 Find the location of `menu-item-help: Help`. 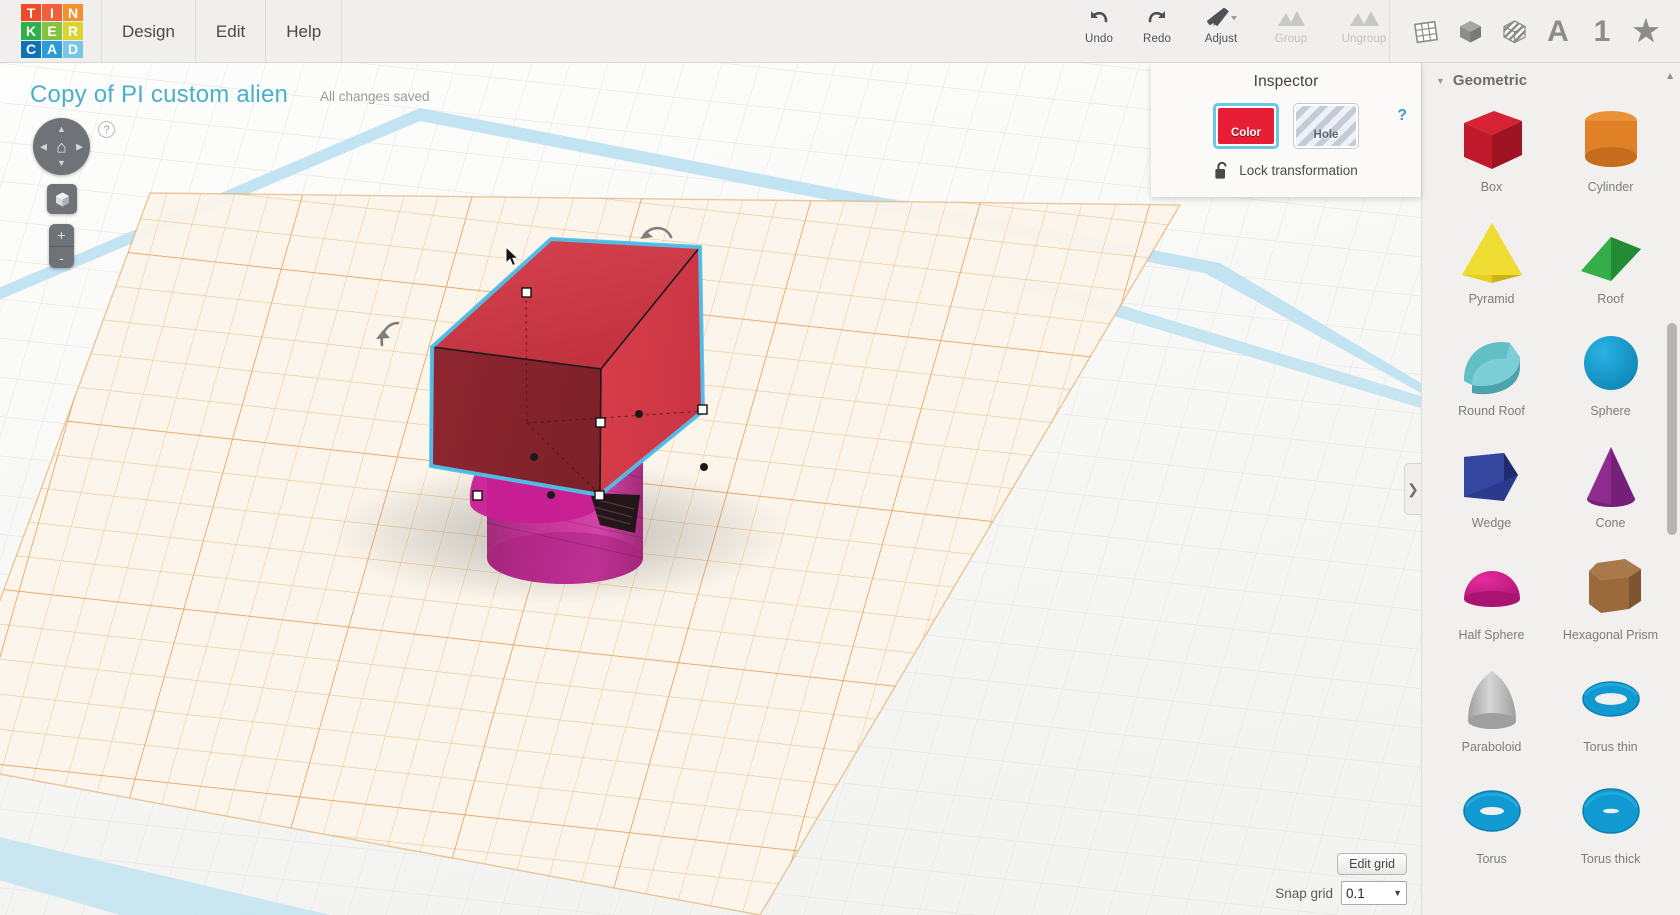

menu-item-help: Help is located at coordinates (304, 31).